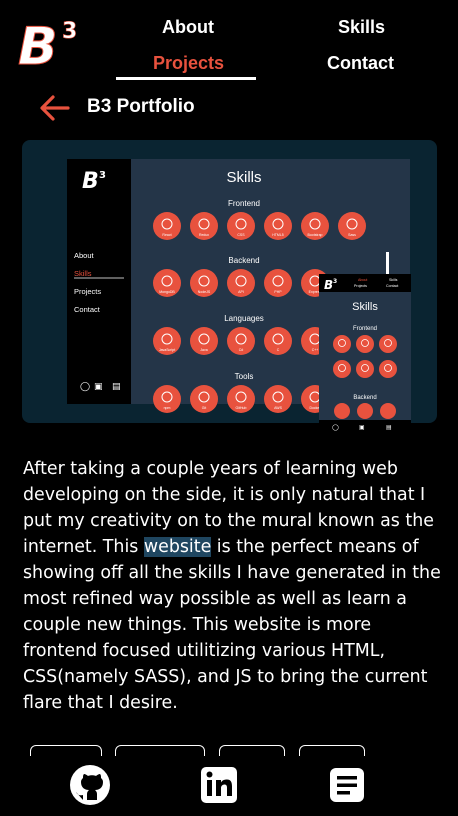 The height and width of the screenshot is (816, 458). Describe the element at coordinates (244, 203) in the screenshot. I see `mock-section-label: Frontend` at that location.